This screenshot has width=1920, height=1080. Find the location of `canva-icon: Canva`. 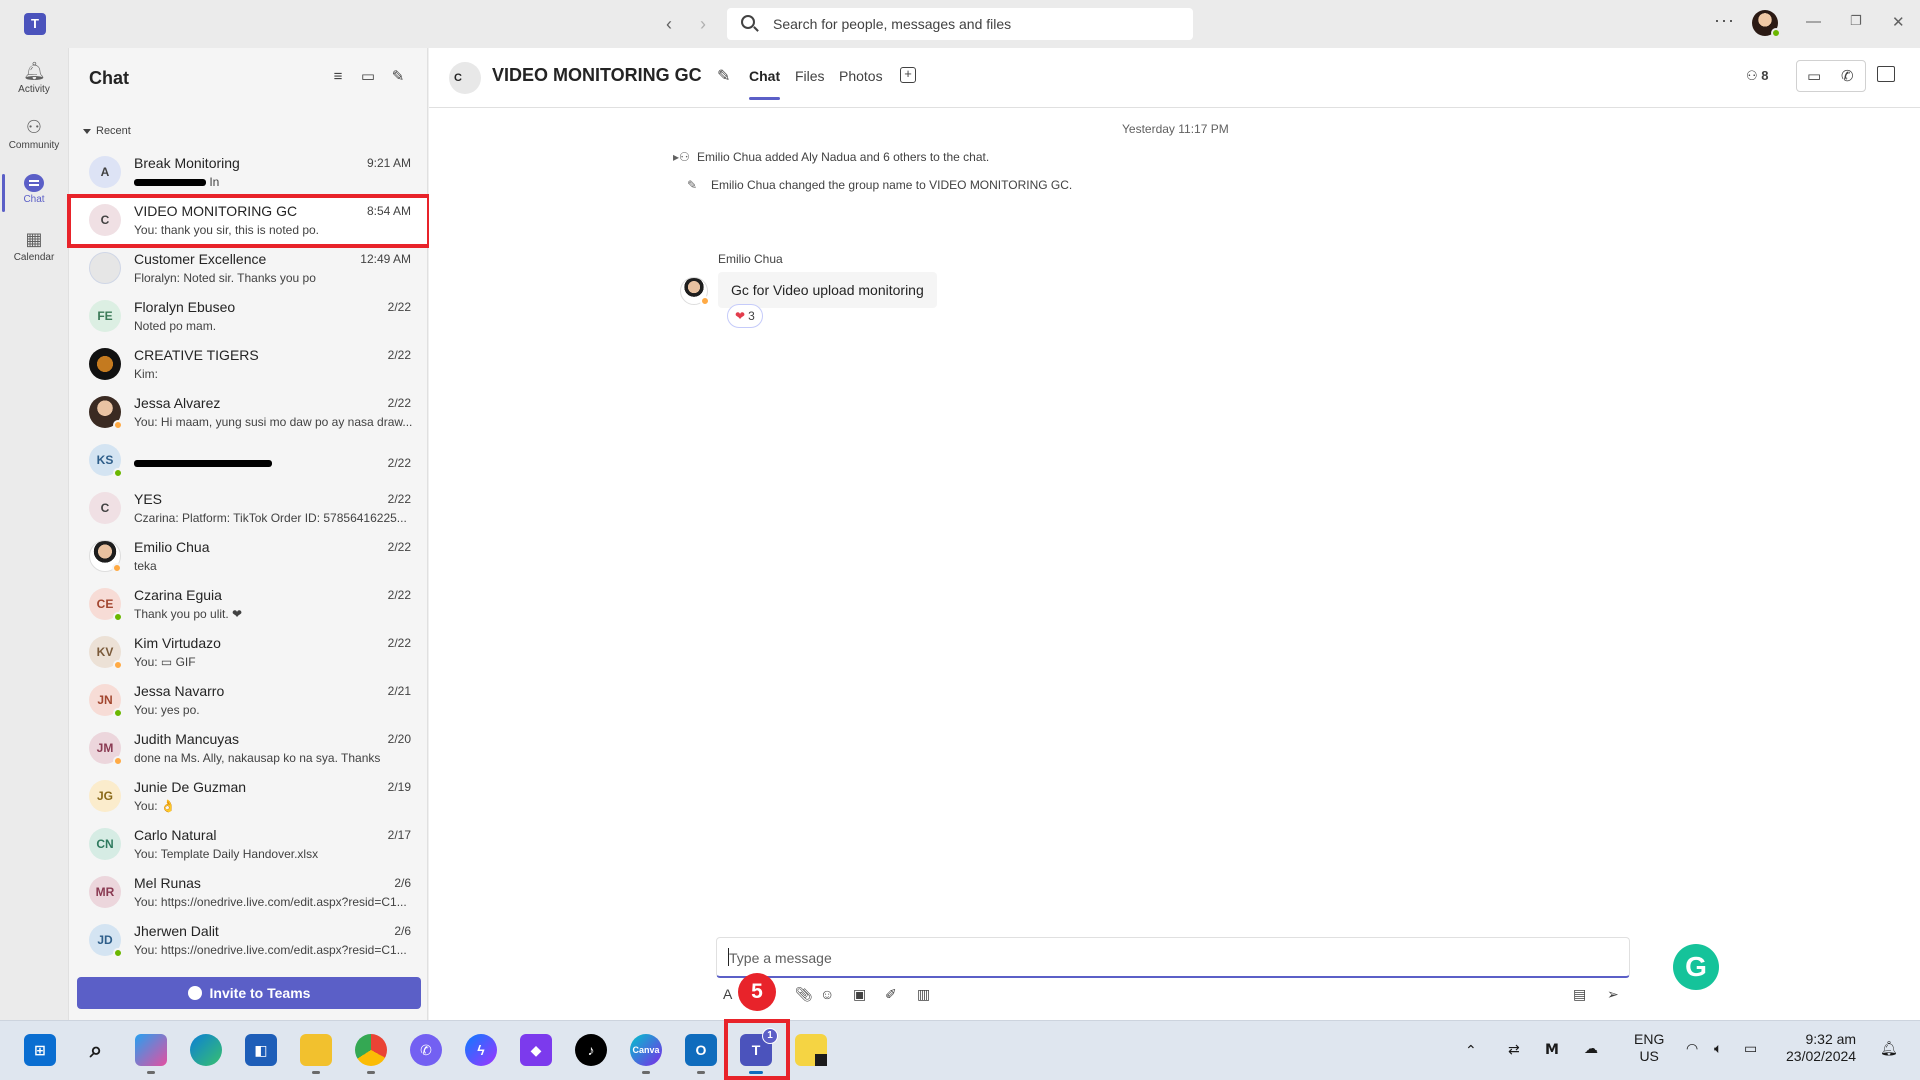

canva-icon: Canva is located at coordinates (646, 1054).